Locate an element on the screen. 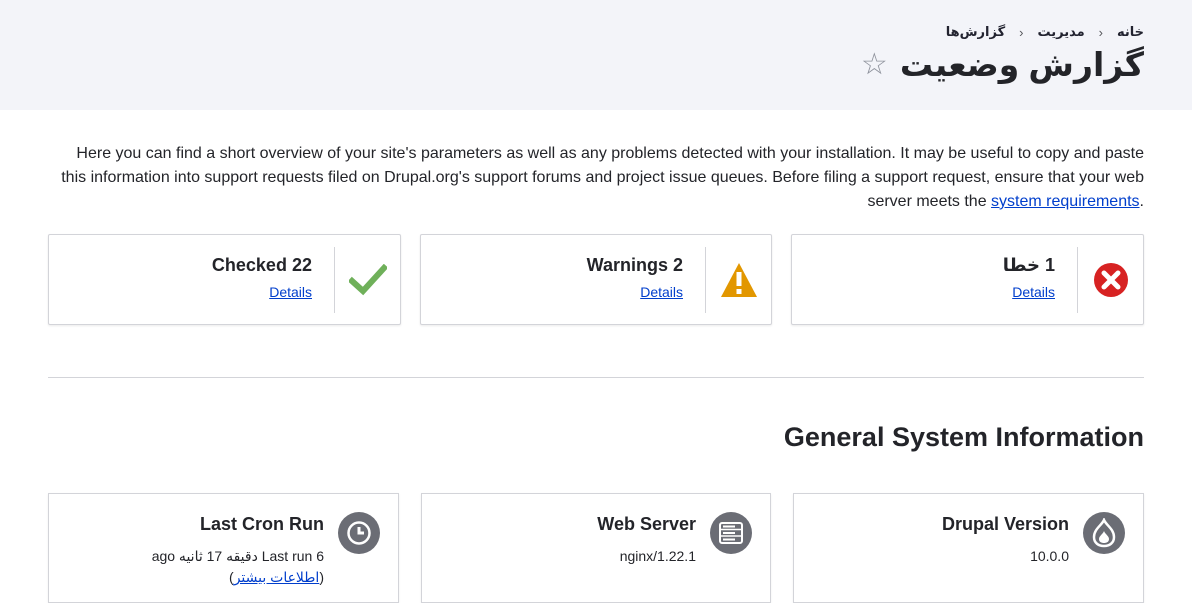  clock-icon is located at coordinates (359, 533).